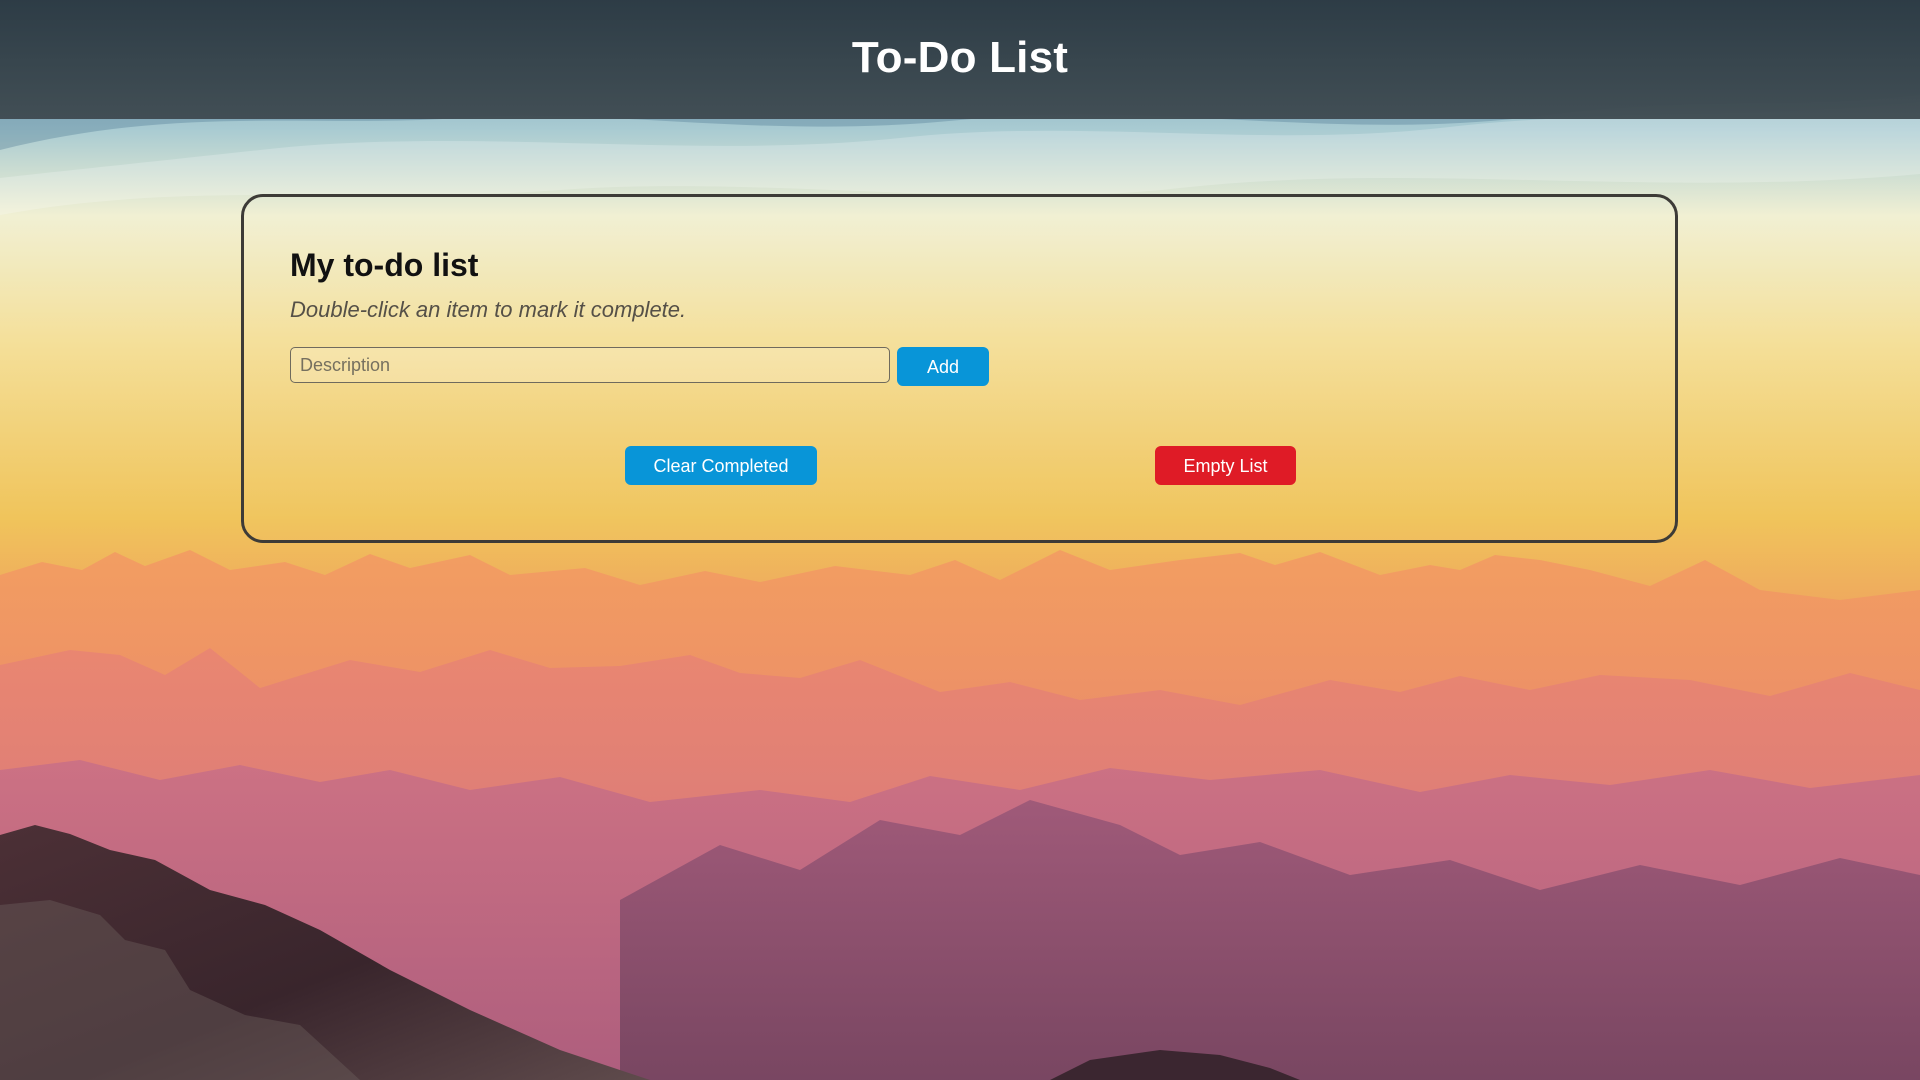 Image resolution: width=1920 pixels, height=1080 pixels. Describe the element at coordinates (943, 366) in the screenshot. I see `add-button: Add` at that location.